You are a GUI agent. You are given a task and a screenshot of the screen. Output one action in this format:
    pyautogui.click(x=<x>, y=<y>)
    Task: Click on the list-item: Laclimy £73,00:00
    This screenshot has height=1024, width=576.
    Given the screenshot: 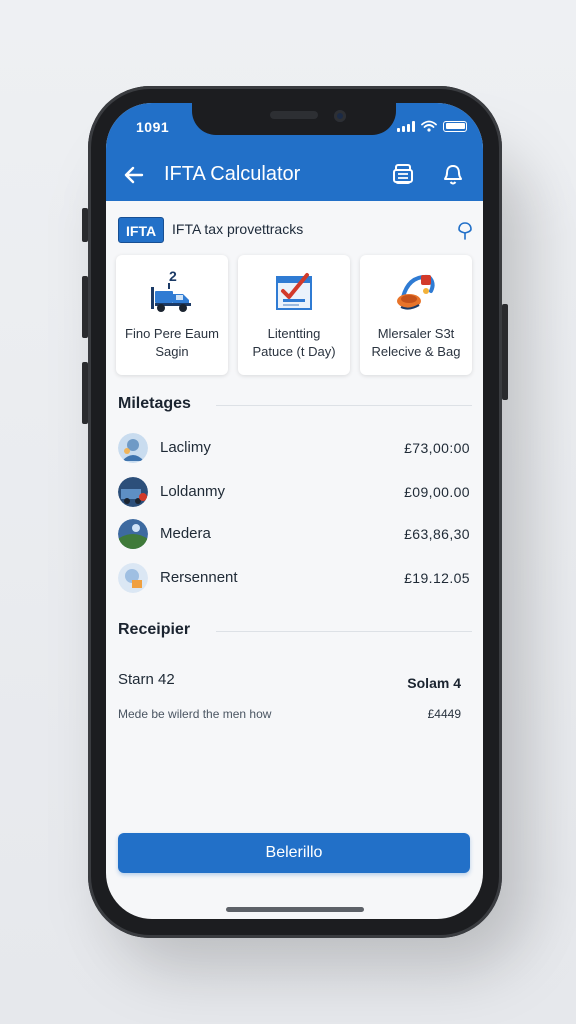 What is the action you would take?
    pyautogui.click(x=294, y=449)
    